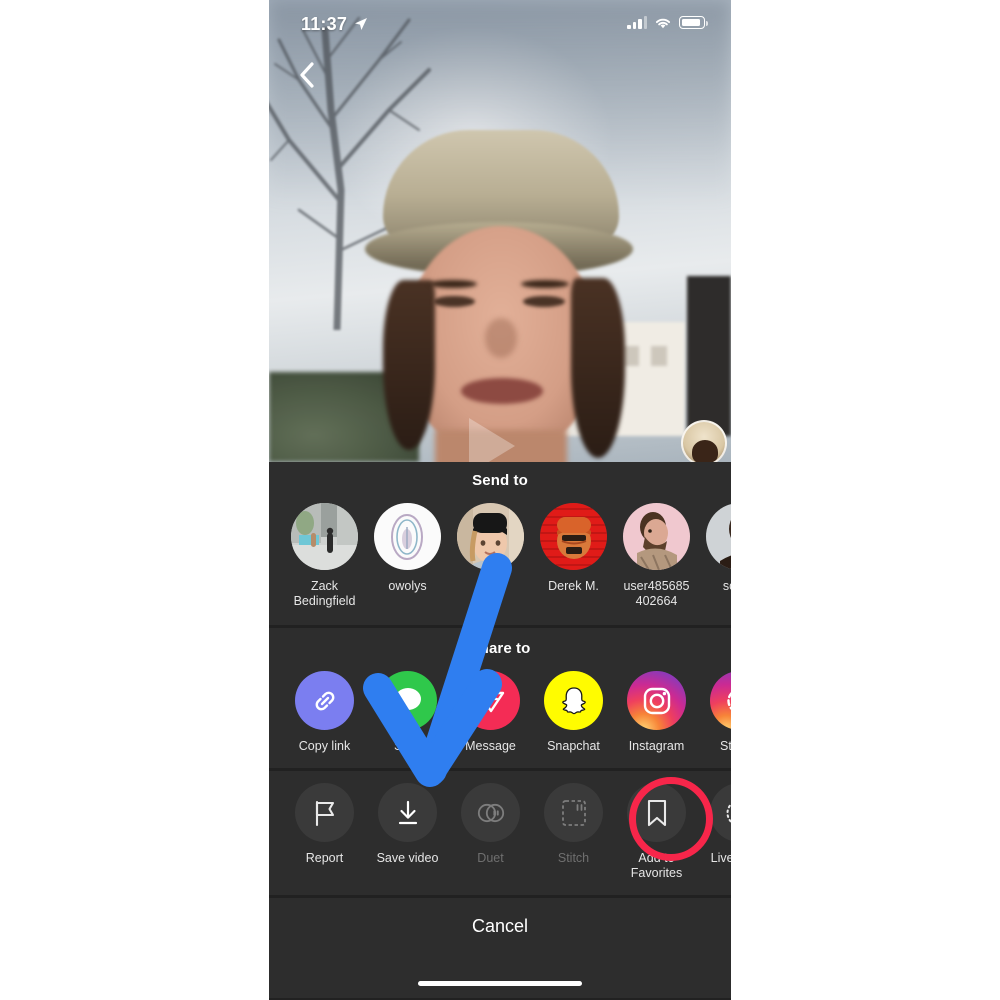 The height and width of the screenshot is (1000, 1000). Describe the element at coordinates (500, 23) in the screenshot. I see `status-bar: 11:37` at that location.